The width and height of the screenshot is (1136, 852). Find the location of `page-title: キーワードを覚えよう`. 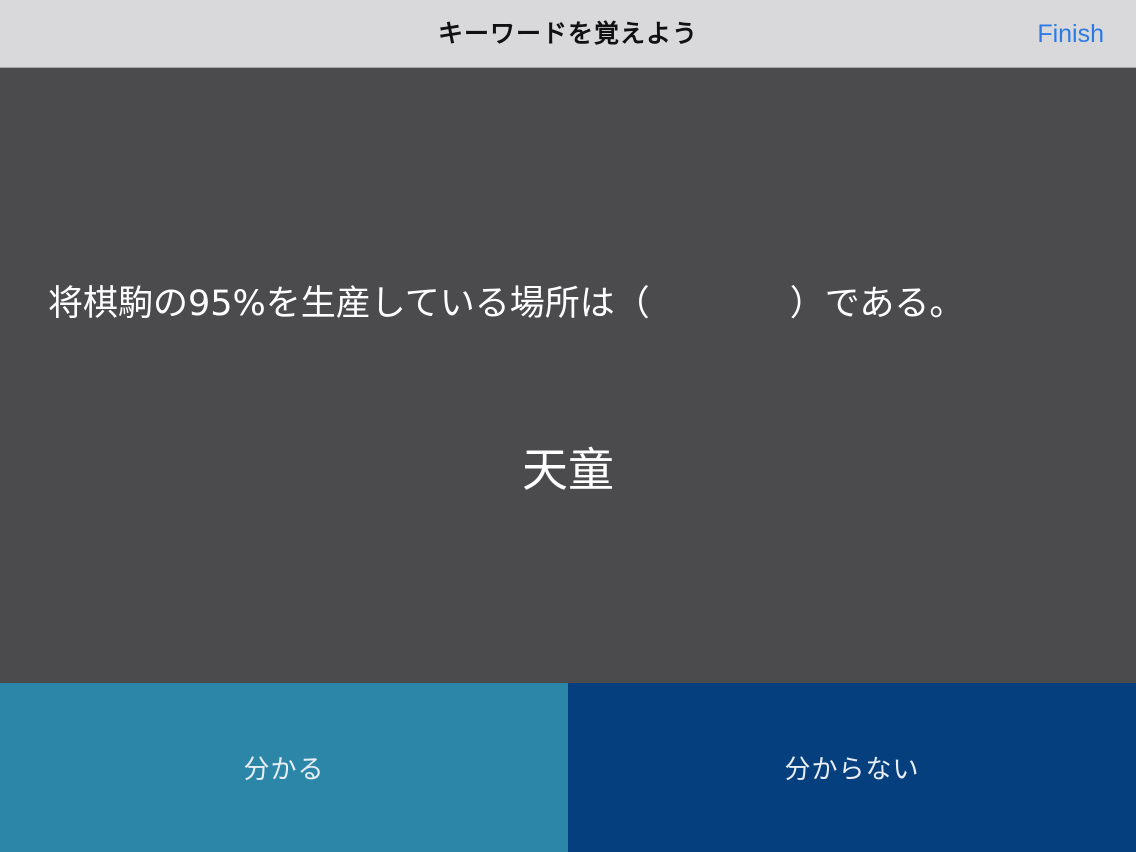

page-title: キーワードを覚えよう is located at coordinates (567, 33).